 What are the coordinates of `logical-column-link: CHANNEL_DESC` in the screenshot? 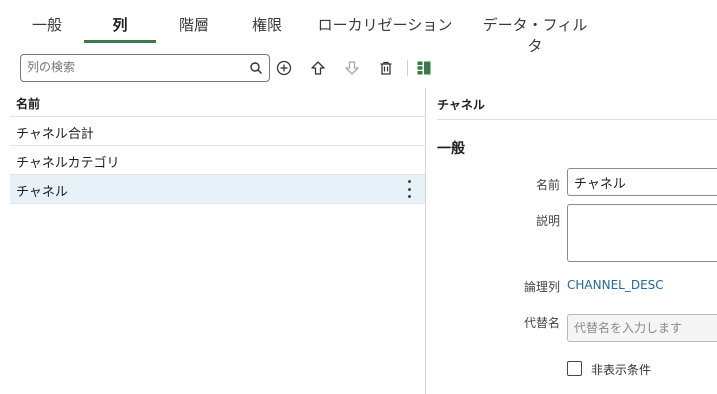 It's located at (615, 285).